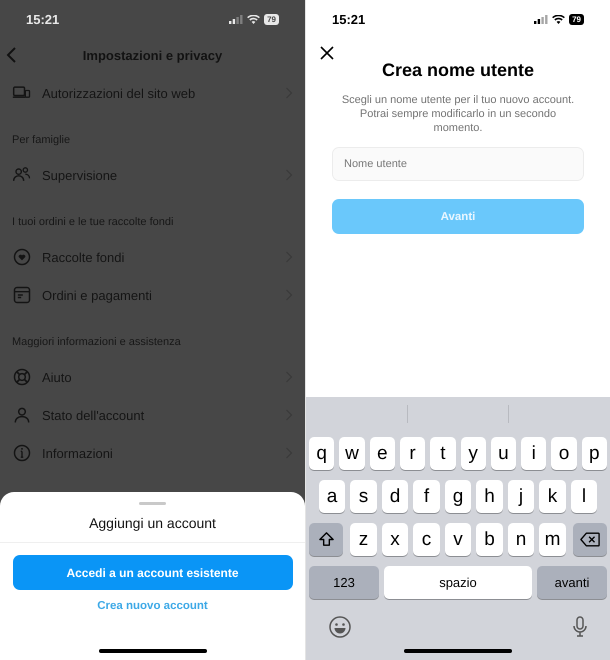  Describe the element at coordinates (363, 496) in the screenshot. I see `keyboard-key: s` at that location.